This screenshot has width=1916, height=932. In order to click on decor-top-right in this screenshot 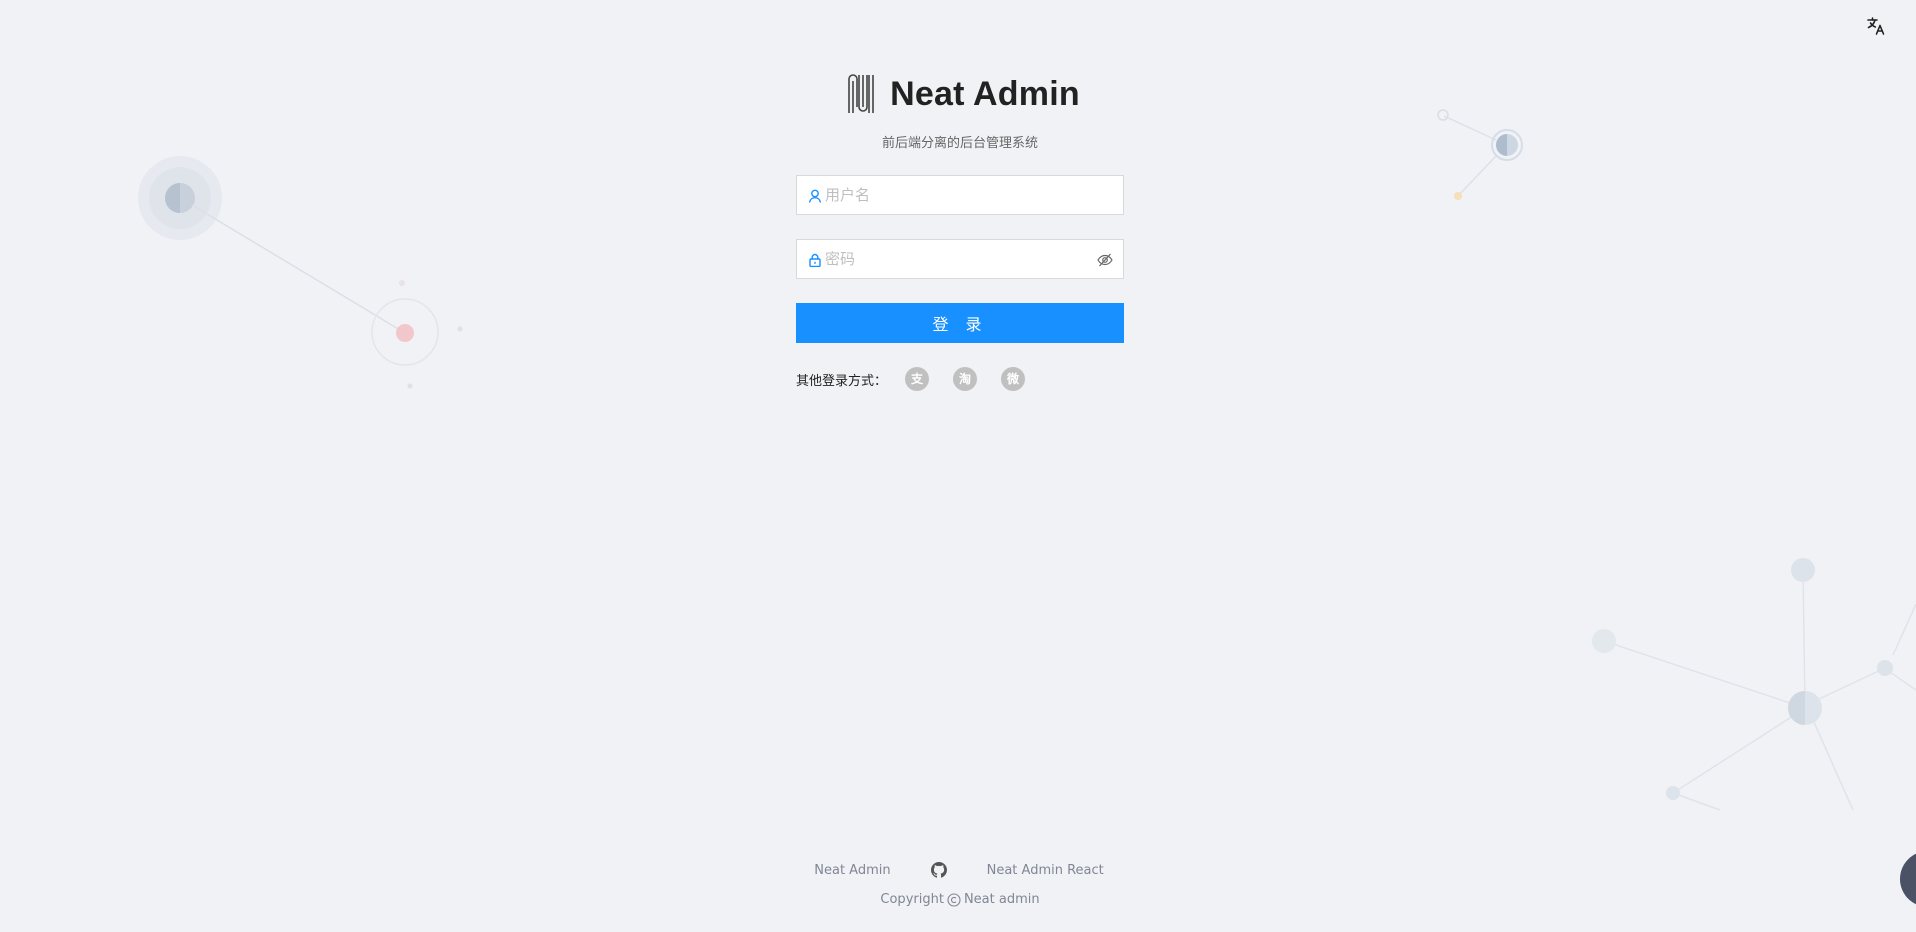, I will do `click(1480, 154)`.